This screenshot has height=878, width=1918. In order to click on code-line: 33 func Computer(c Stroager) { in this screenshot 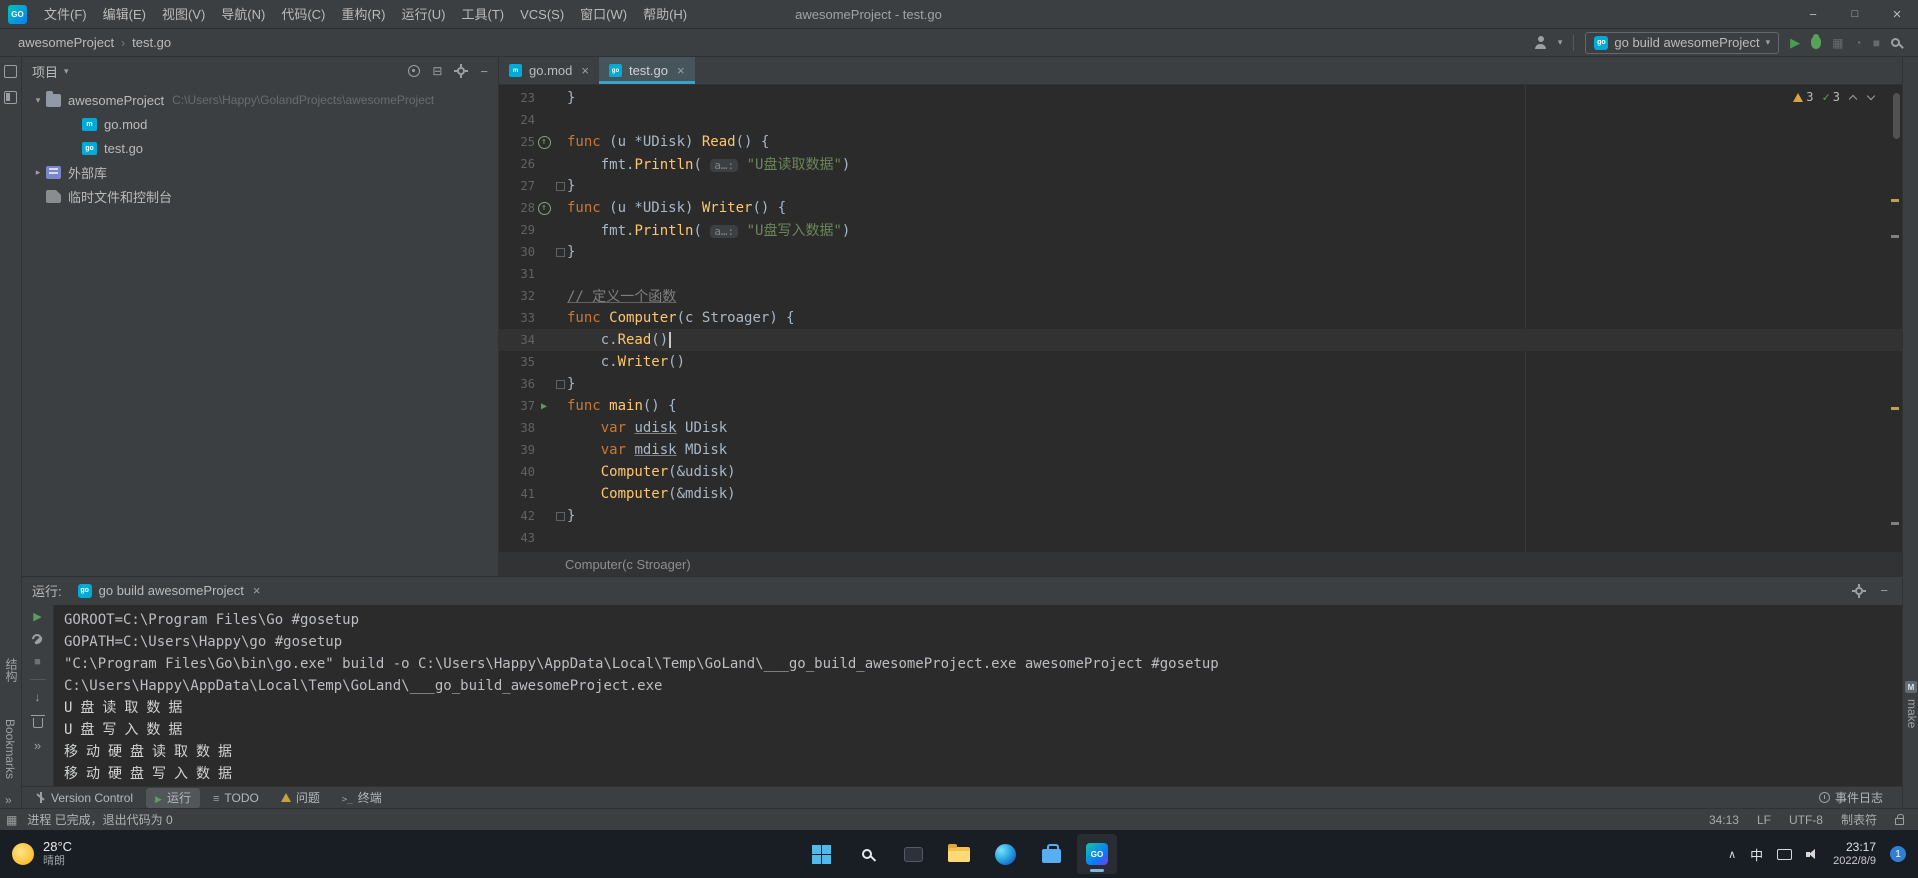, I will do `click(1200, 318)`.